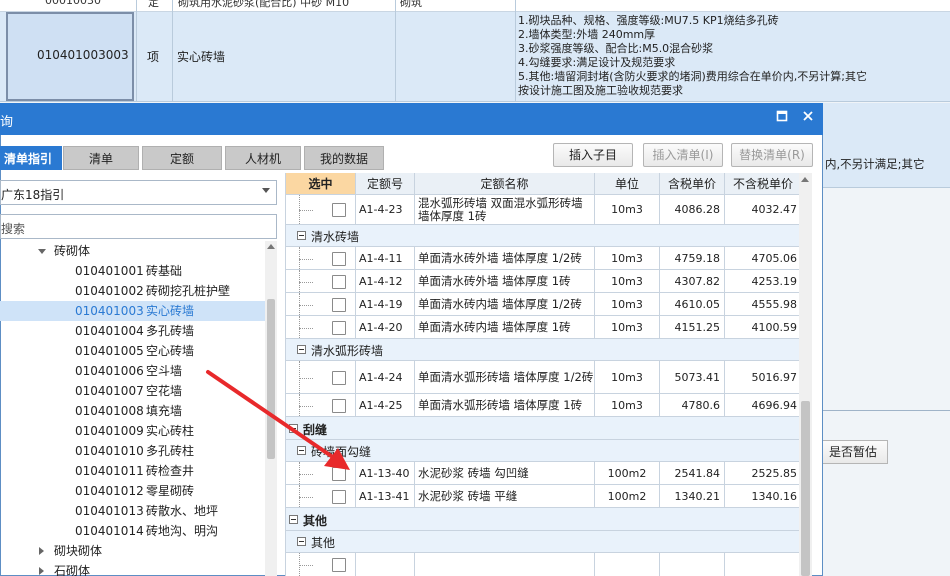 The width and height of the screenshot is (950, 576). Describe the element at coordinates (543, 542) in the screenshot. I see `grid-group-row: 其他` at that location.